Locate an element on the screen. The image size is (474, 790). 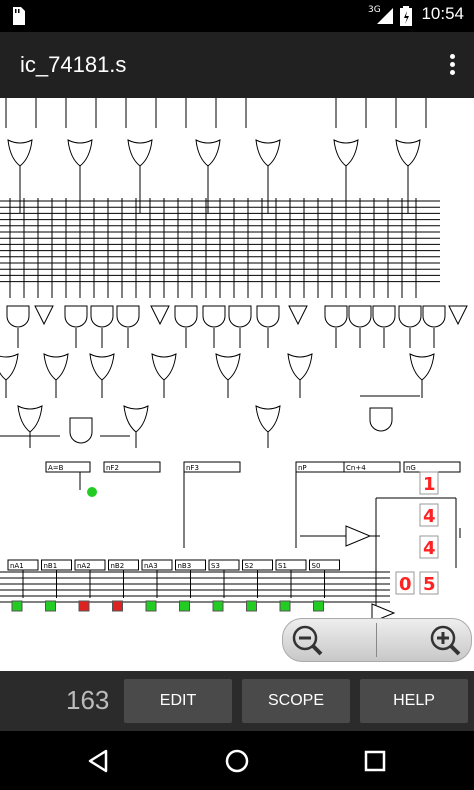
input-label: S2 is located at coordinates (249, 566).